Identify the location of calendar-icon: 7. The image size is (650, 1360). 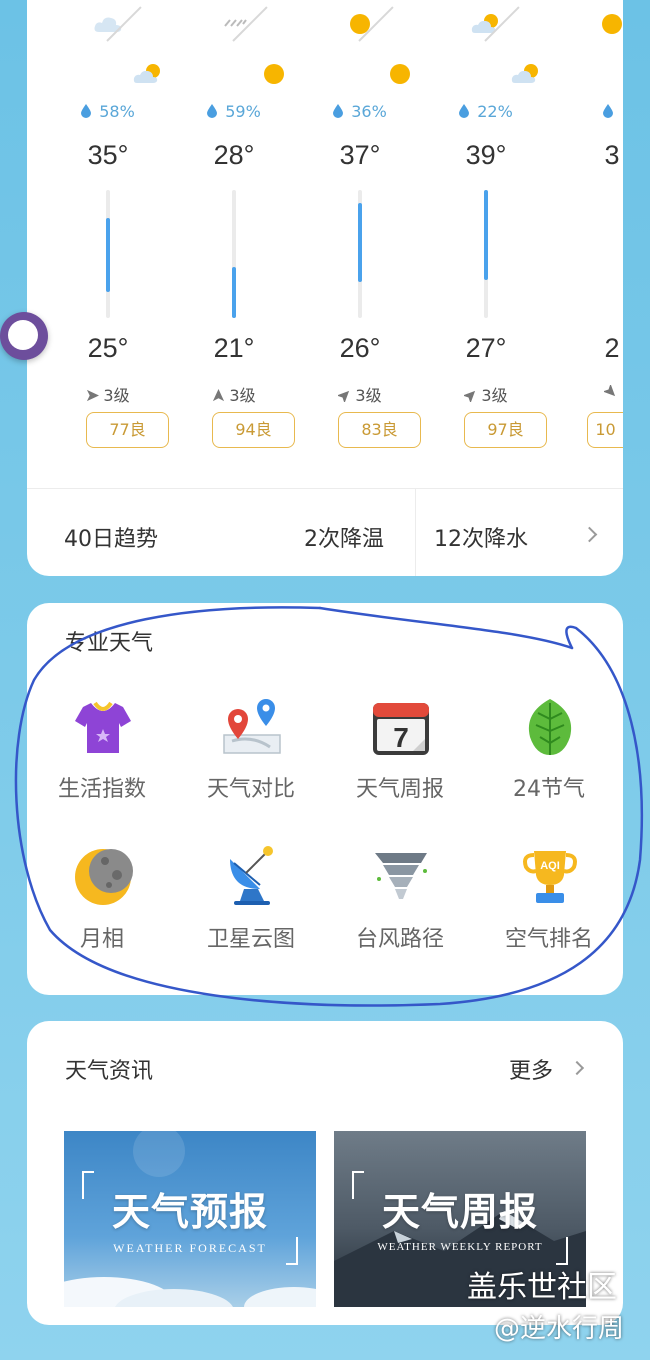
(401, 729).